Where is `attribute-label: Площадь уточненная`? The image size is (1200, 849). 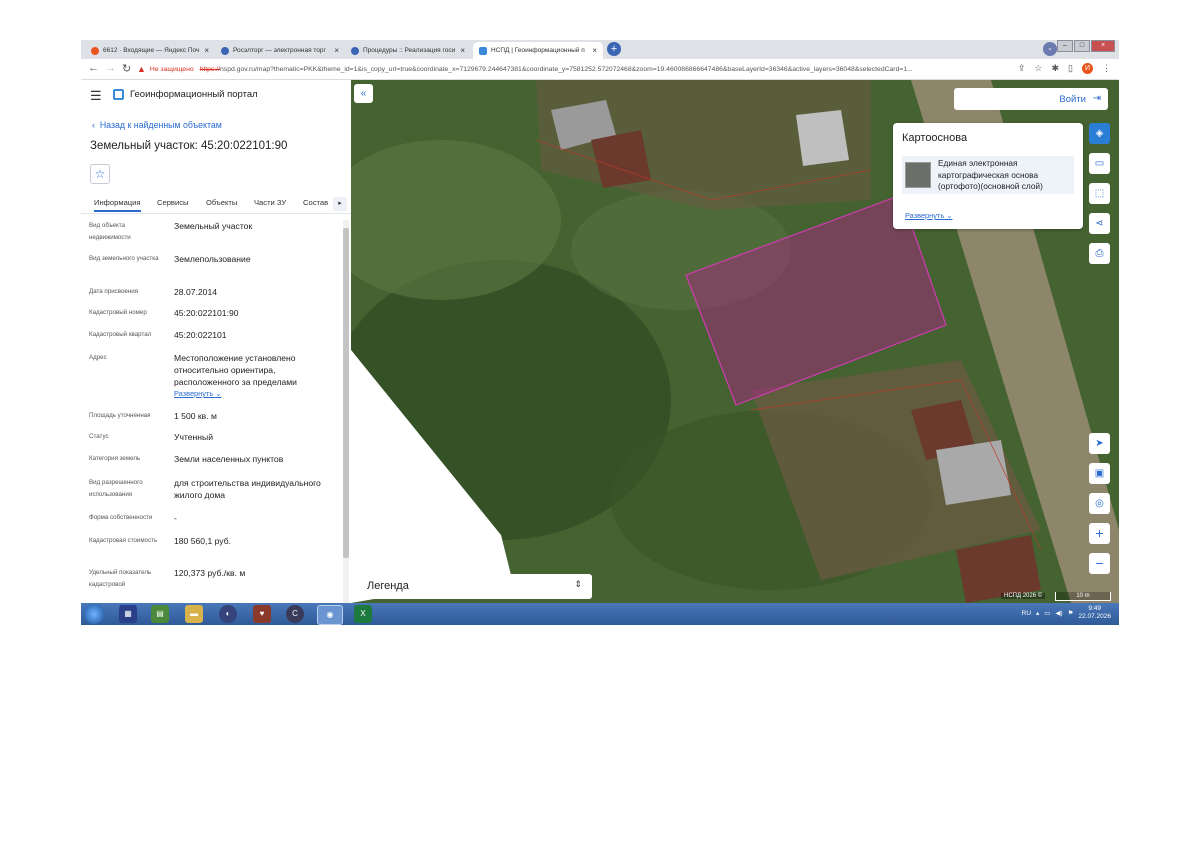 attribute-label: Площадь уточненная is located at coordinates (120, 415).